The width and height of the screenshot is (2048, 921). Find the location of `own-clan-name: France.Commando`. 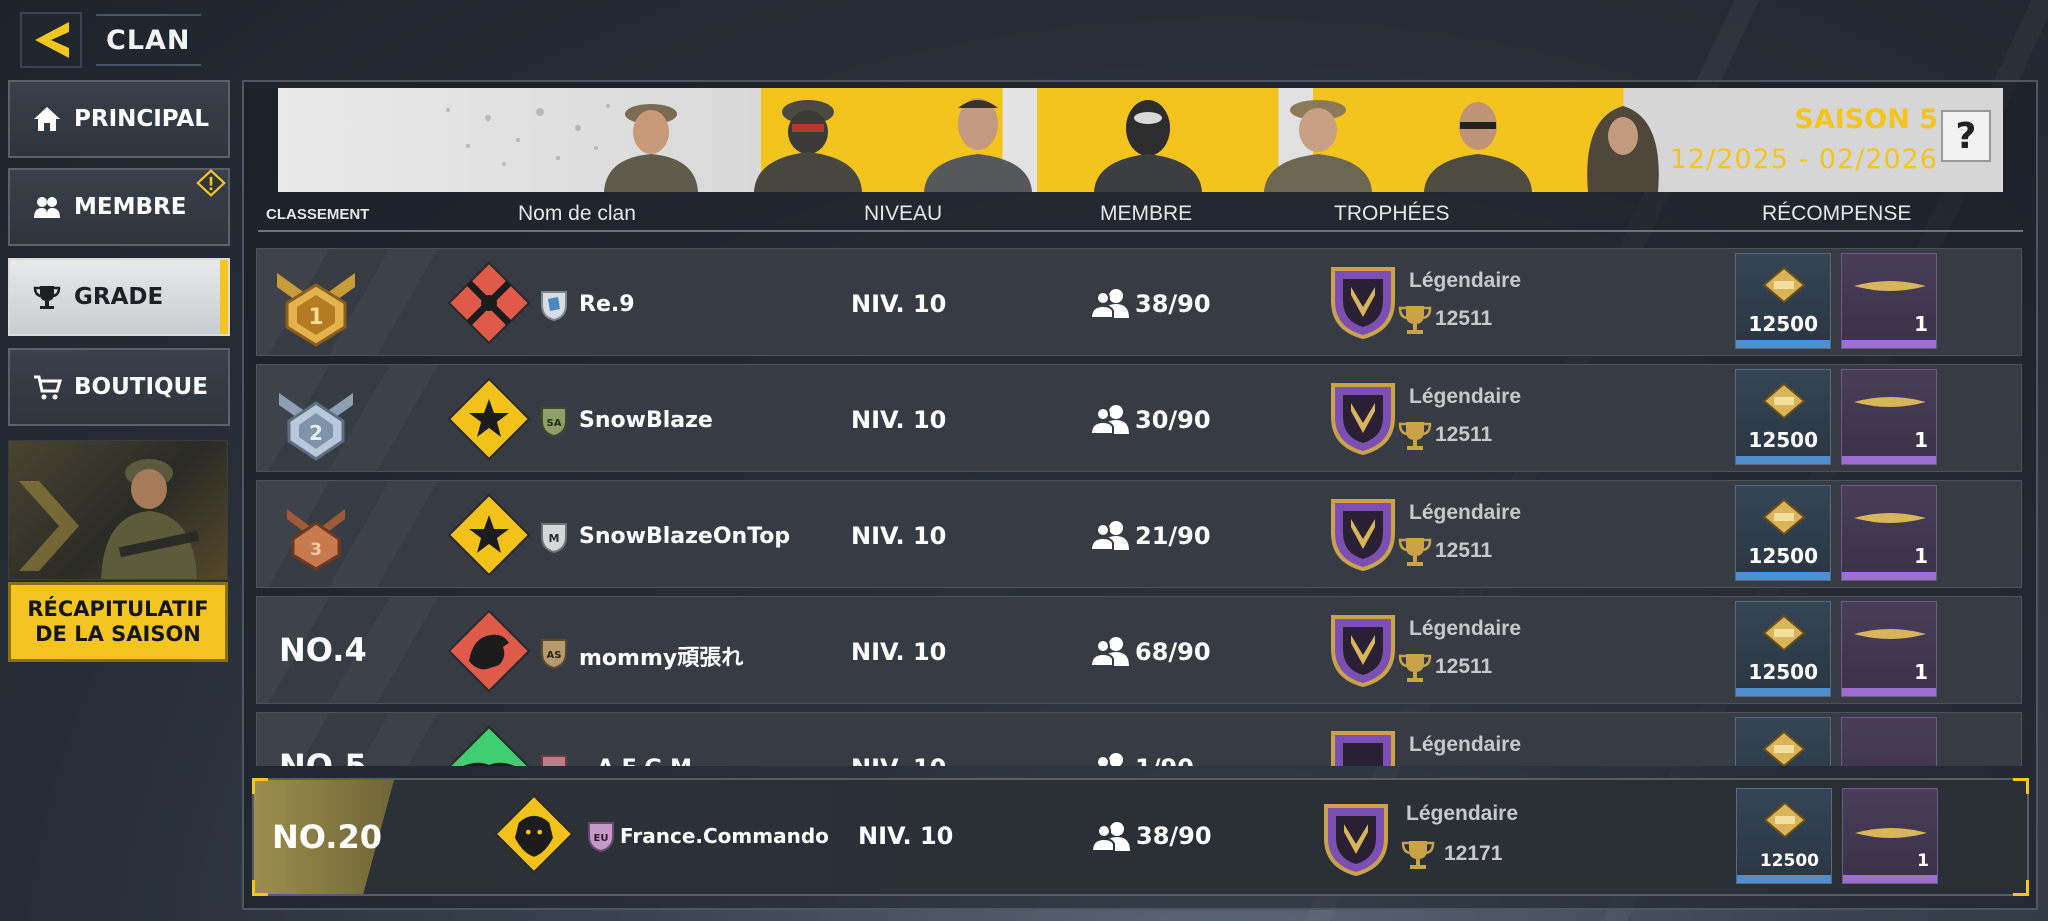

own-clan-name: France.Commando is located at coordinates (724, 836).